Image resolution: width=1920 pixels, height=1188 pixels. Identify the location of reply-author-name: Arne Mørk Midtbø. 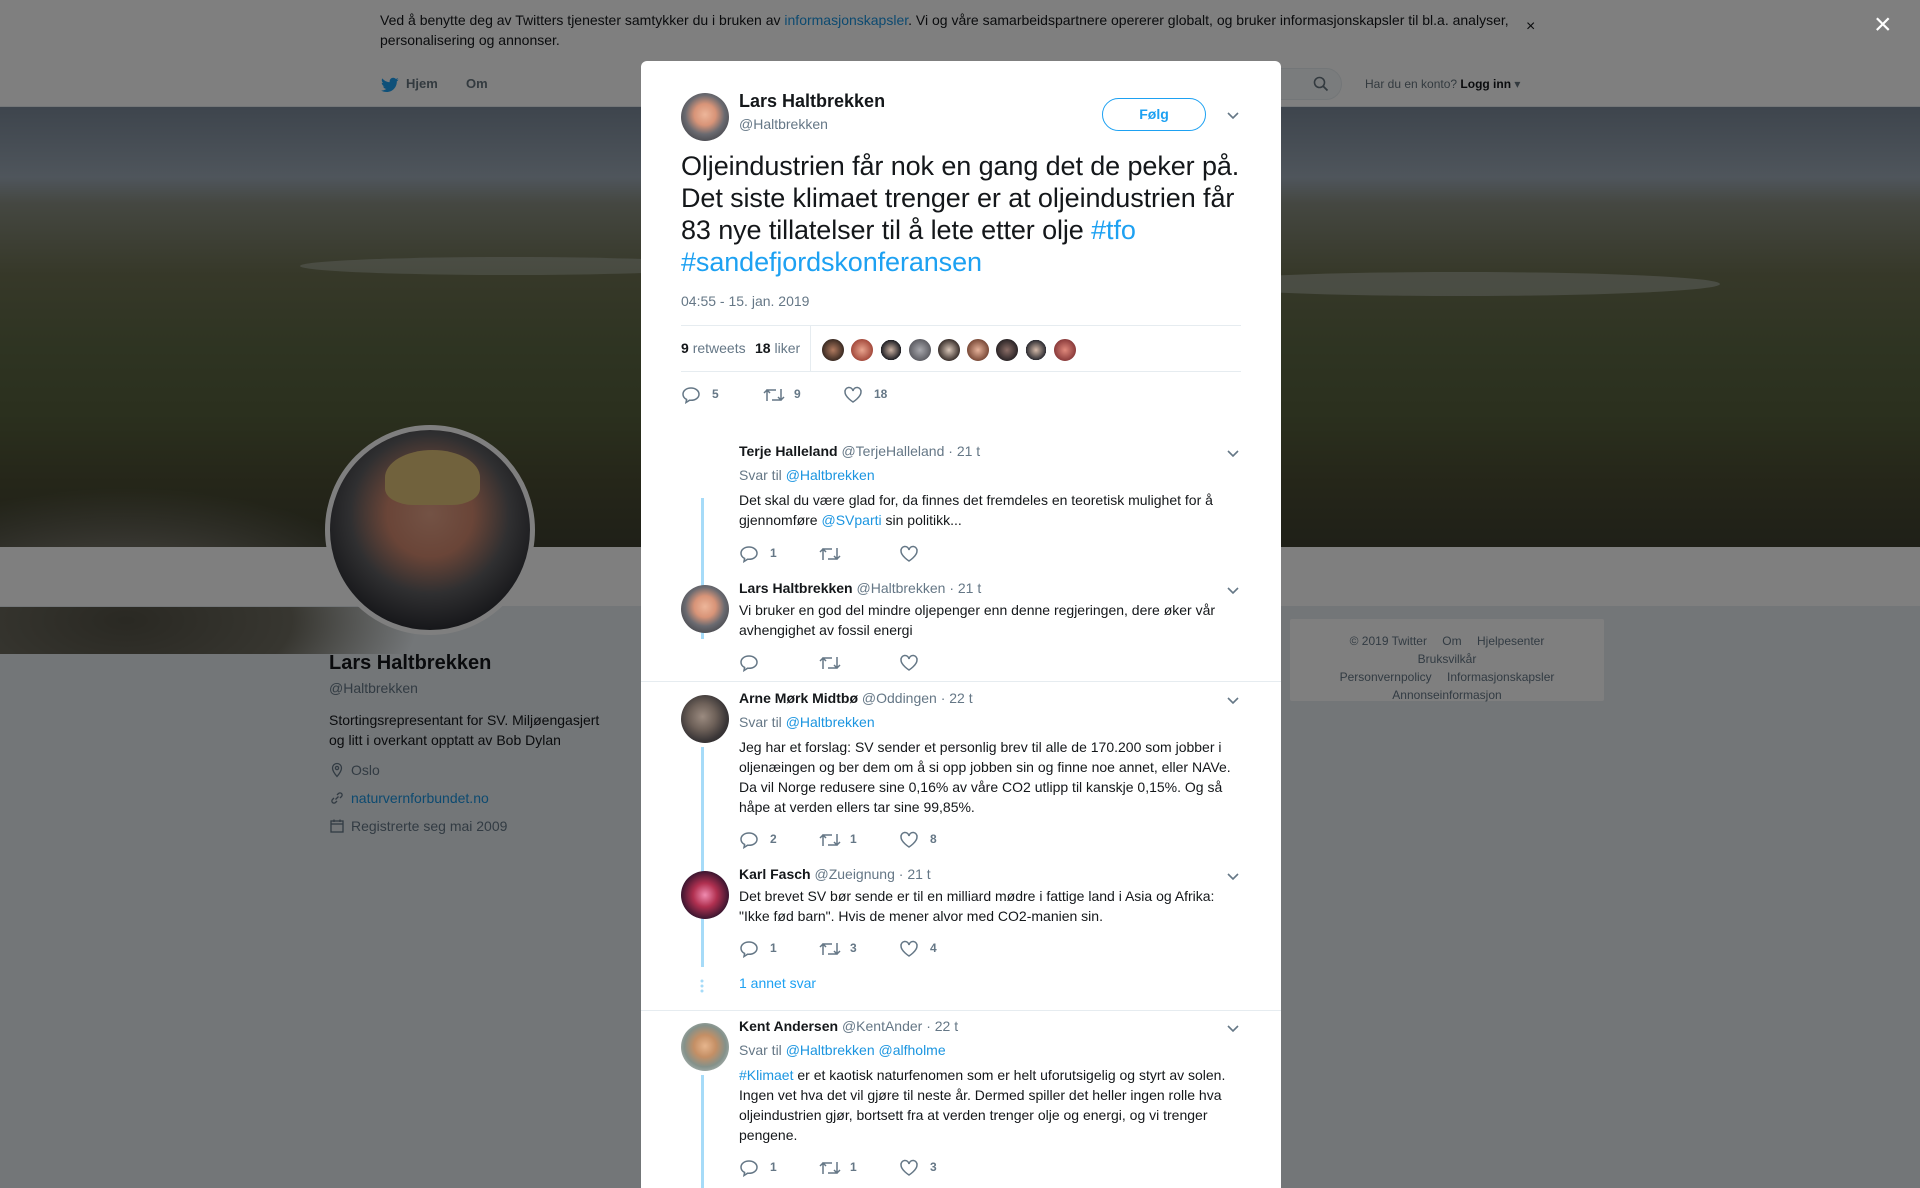
(798, 698).